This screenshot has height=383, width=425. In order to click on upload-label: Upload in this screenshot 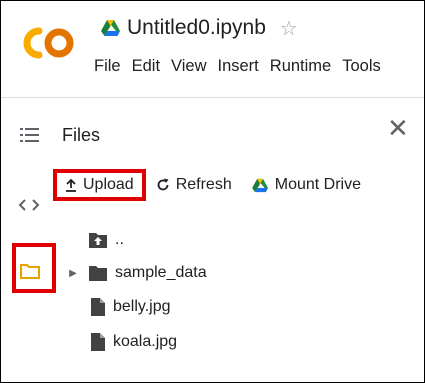, I will do `click(108, 184)`.